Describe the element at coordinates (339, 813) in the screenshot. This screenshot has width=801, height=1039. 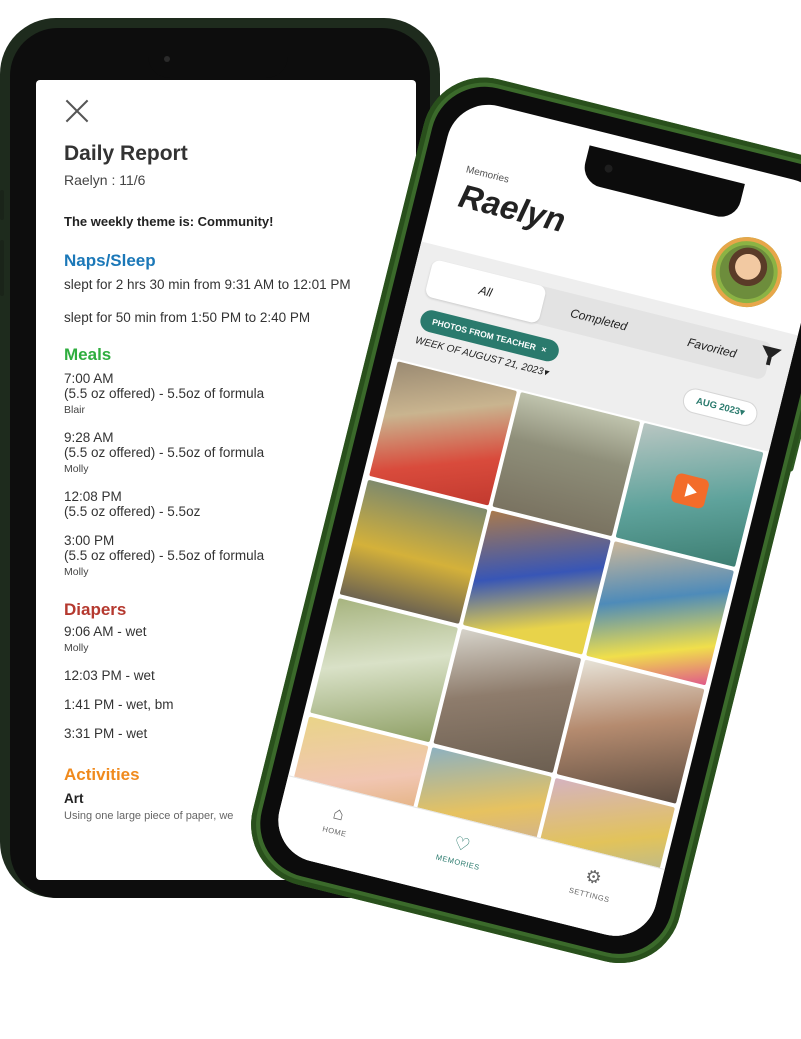
I see `home-icon: ⌂` at that location.